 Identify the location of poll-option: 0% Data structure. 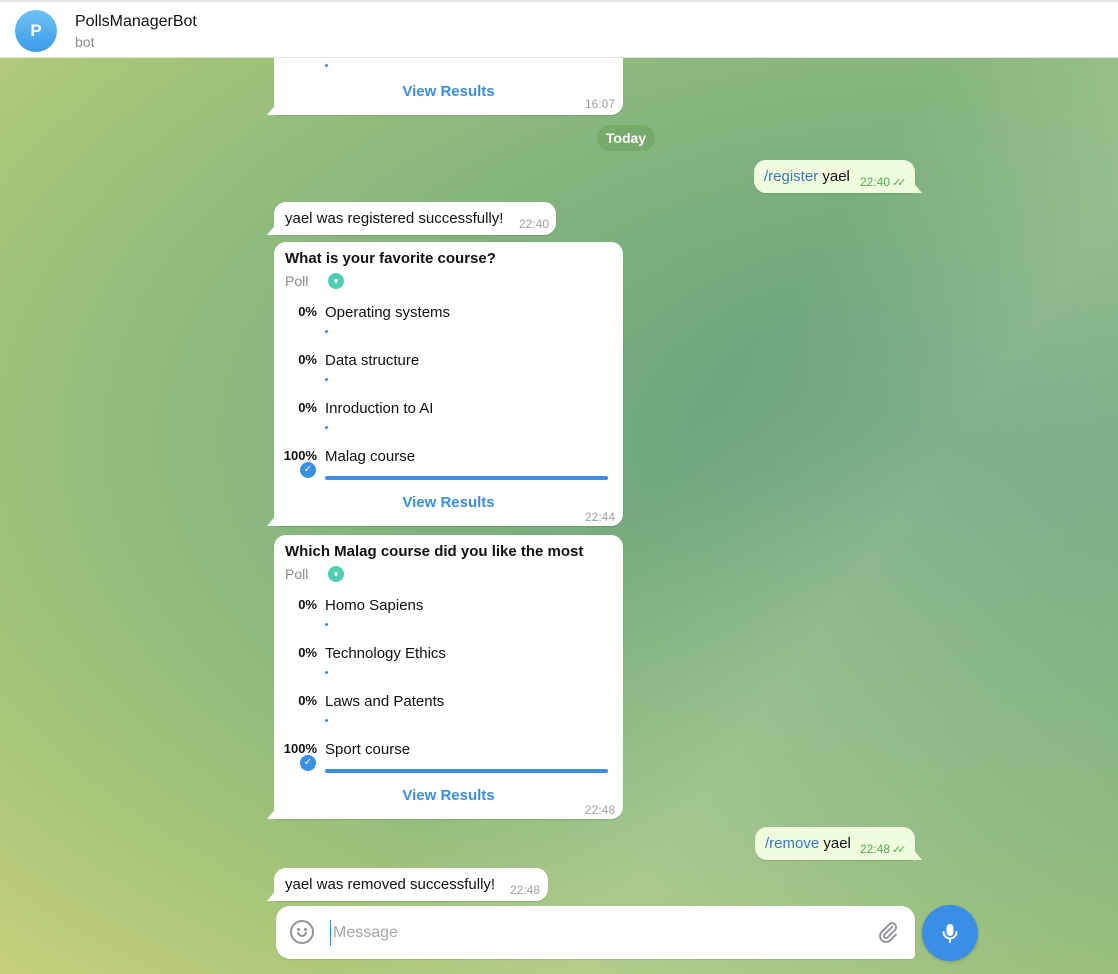
(448, 376).